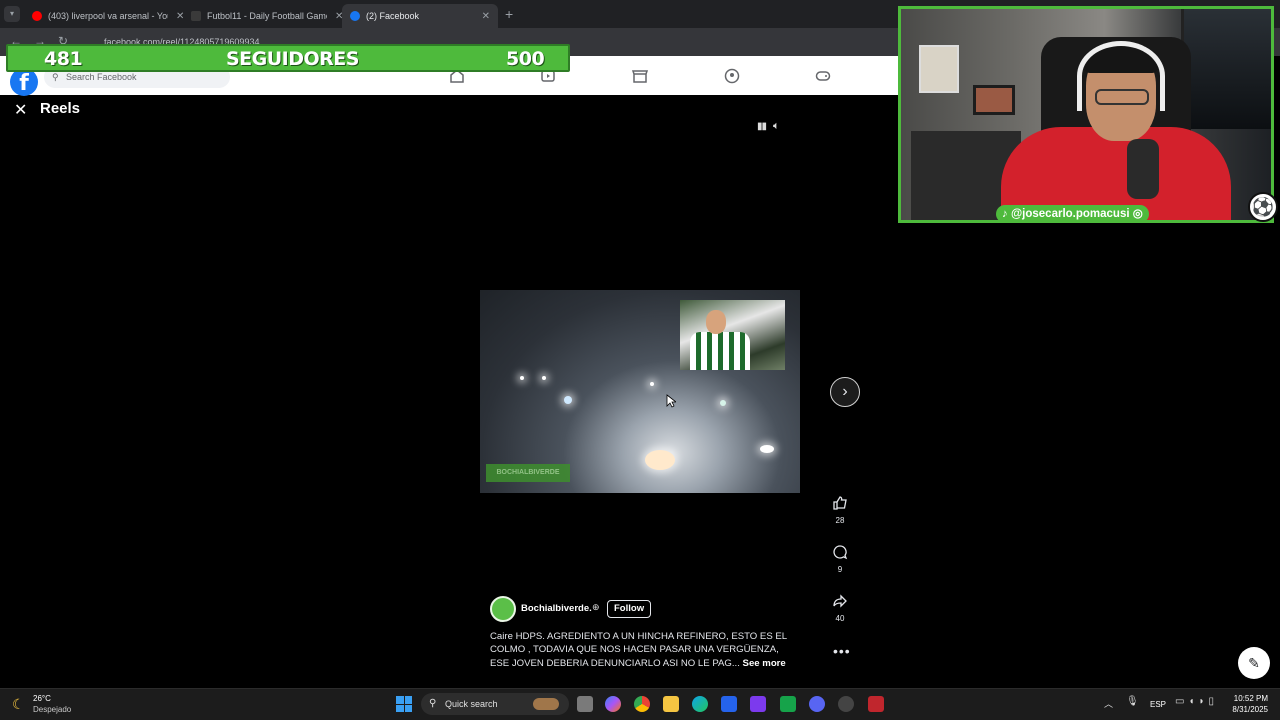 This screenshot has width=1280, height=720. What do you see at coordinates (842, 651) in the screenshot?
I see `more-options-icon: •••` at bounding box center [842, 651].